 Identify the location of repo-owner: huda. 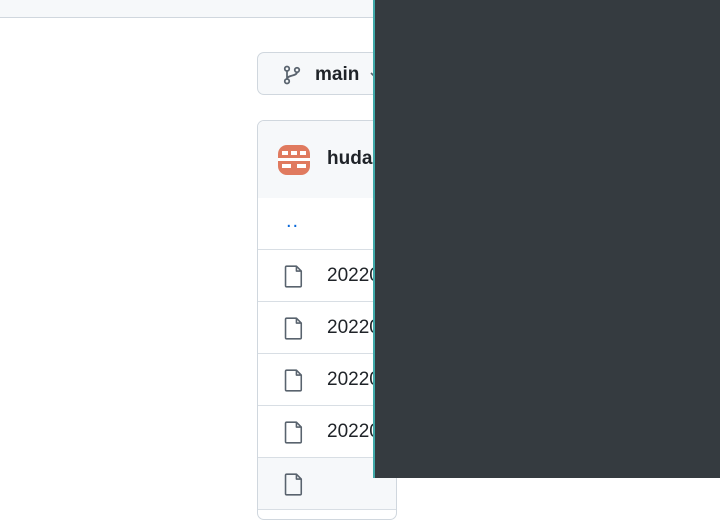
(349, 159).